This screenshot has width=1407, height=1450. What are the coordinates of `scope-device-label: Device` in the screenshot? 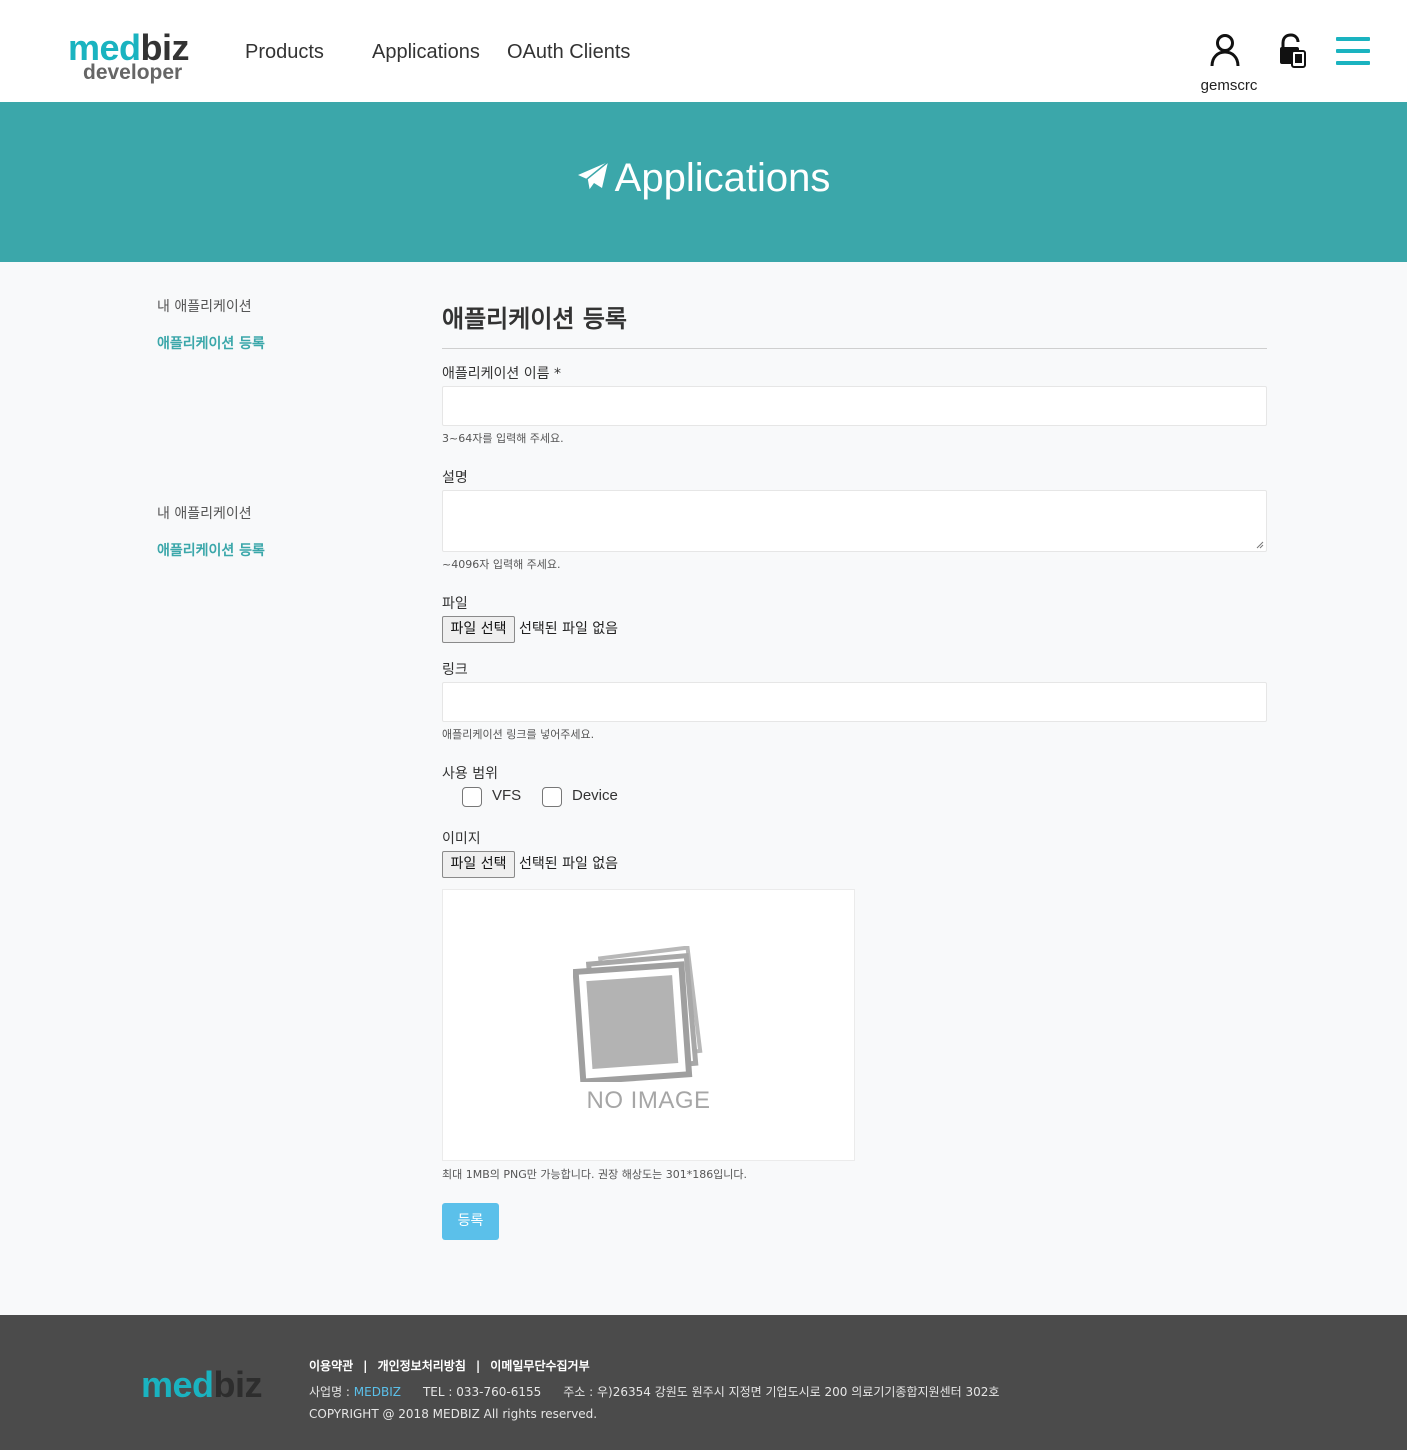 It's located at (595, 796).